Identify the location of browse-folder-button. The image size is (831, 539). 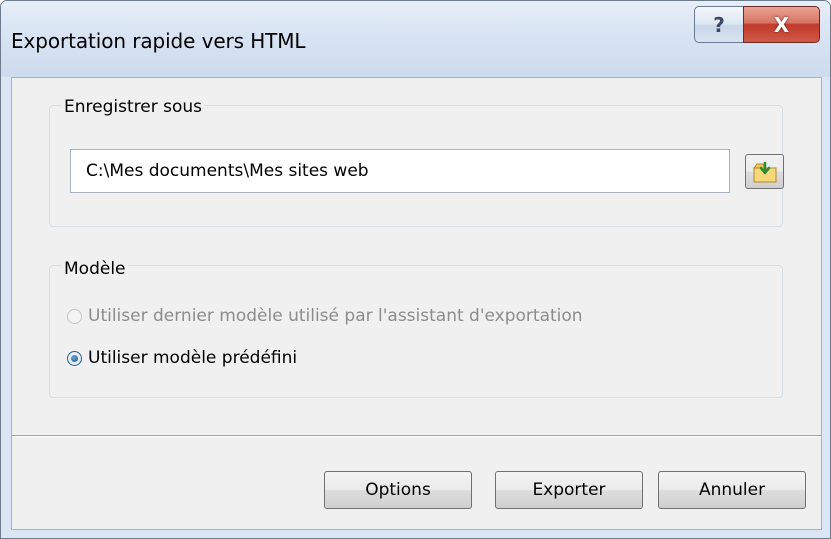
(764, 171).